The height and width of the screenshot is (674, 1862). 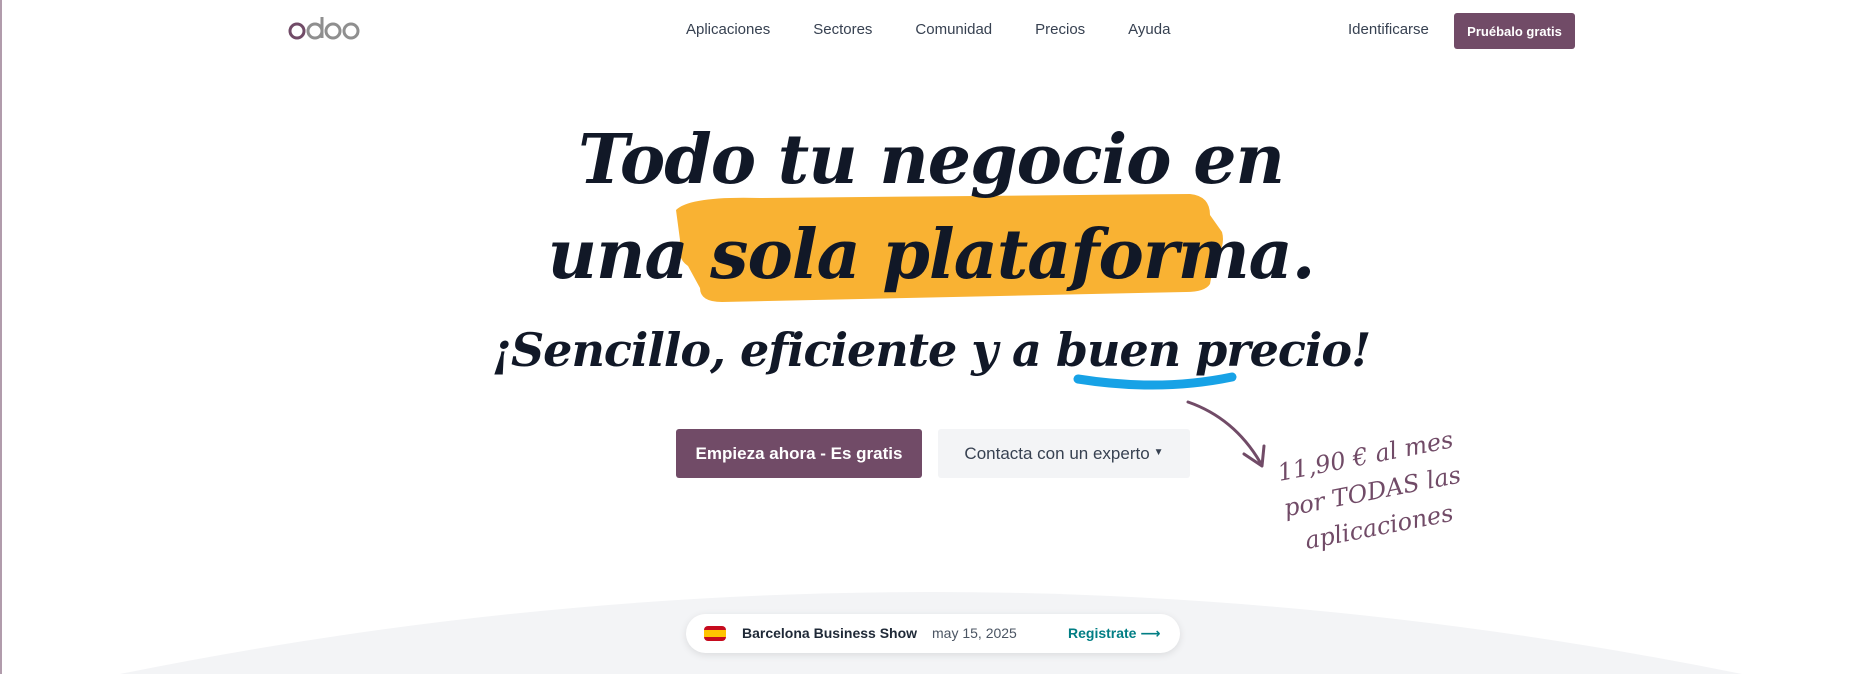 I want to click on hero-title-line-1: Todo tu negocio en, so click(x=931, y=160).